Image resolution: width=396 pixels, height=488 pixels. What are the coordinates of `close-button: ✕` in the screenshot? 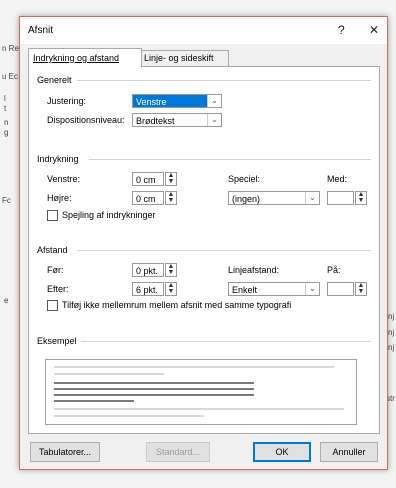 It's located at (374, 30).